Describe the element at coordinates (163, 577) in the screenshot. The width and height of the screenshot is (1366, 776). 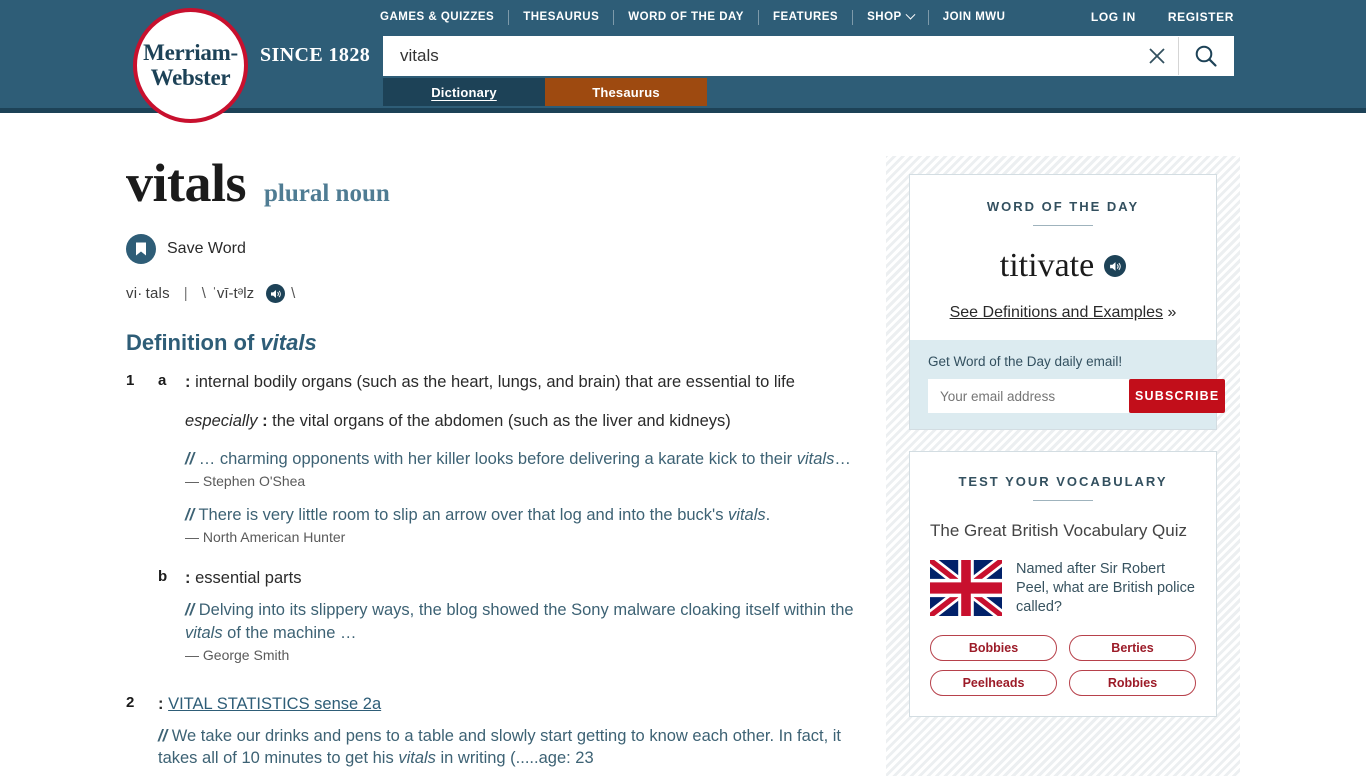
I see `sense-letter: b` at that location.